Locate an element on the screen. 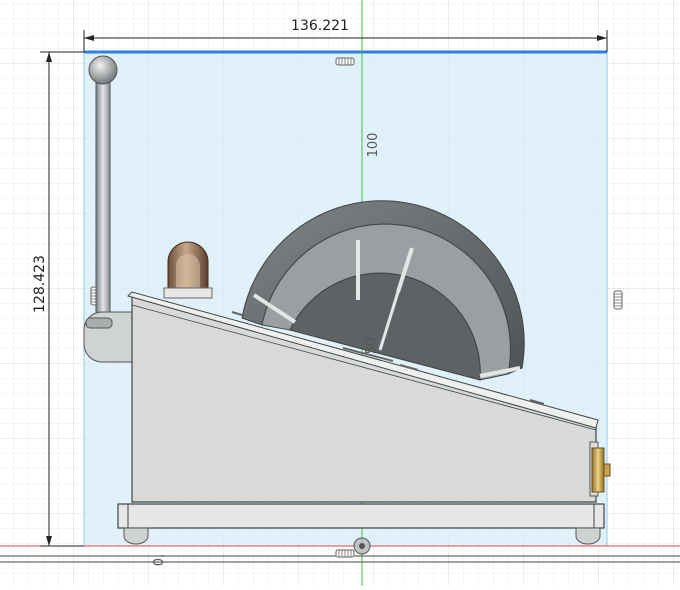  axis-label-100: 100 is located at coordinates (373, 145).